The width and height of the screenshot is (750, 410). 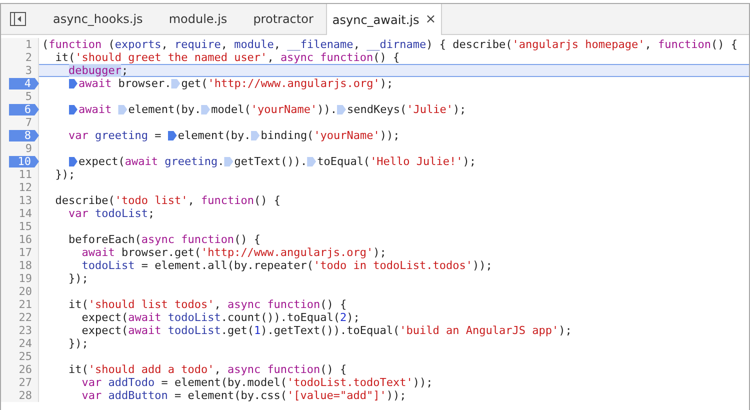 What do you see at coordinates (227, 57) in the screenshot?
I see `code-text: it('should greet the named user', async function() {` at bounding box center [227, 57].